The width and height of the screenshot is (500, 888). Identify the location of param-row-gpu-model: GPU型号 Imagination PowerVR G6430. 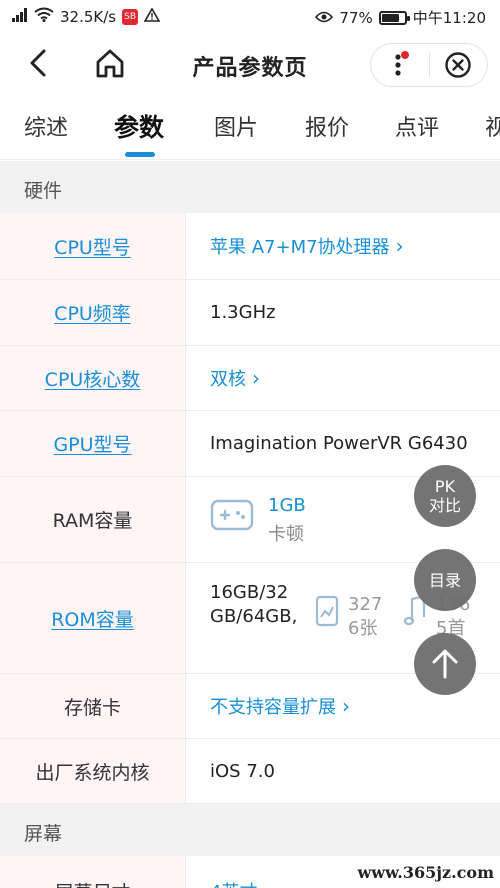
(250, 444).